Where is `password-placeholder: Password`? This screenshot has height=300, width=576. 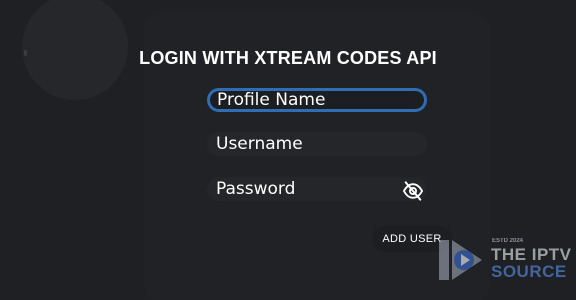
password-placeholder: Password is located at coordinates (256, 189).